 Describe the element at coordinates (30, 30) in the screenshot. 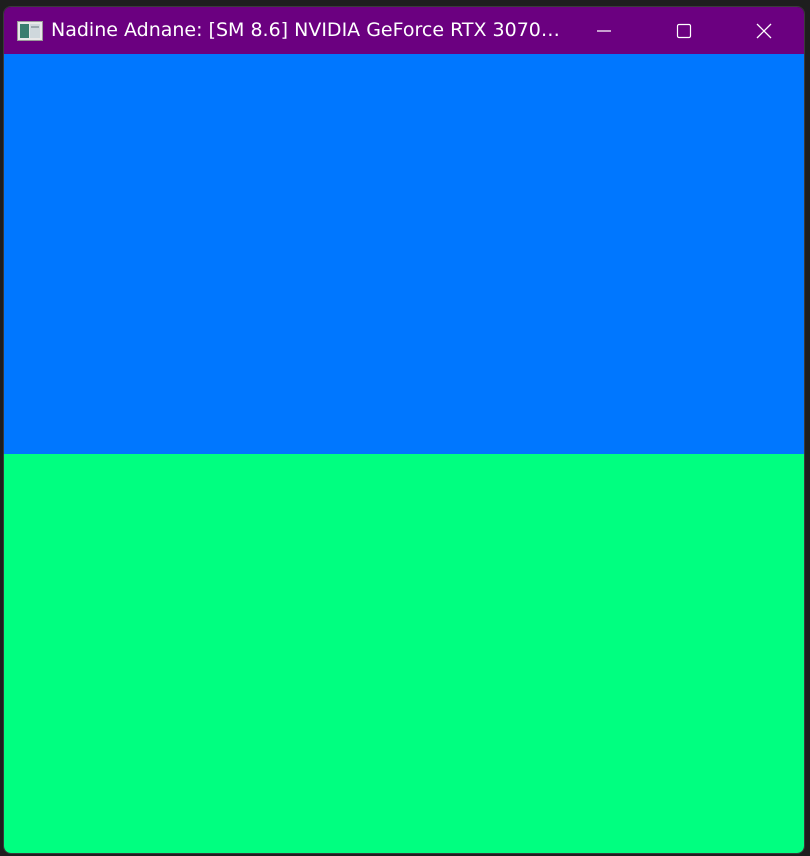

I see `app-window-icon` at that location.